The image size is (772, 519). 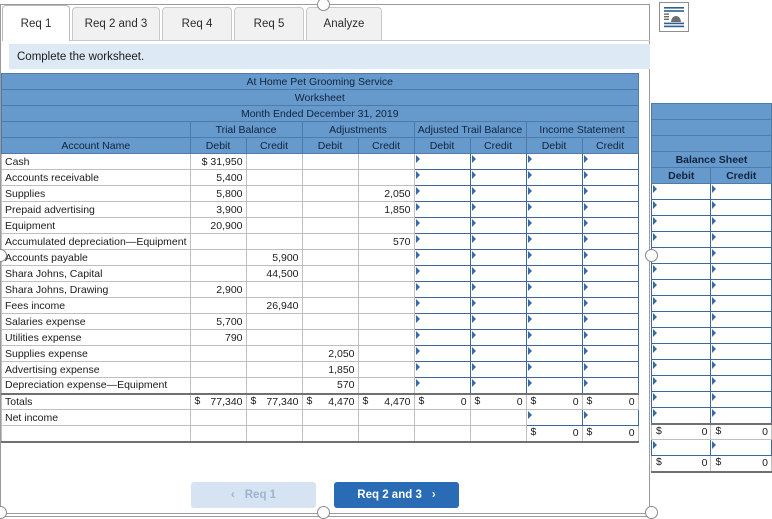 I want to click on net-income-income-statement-debit-input, so click(x=554, y=417).